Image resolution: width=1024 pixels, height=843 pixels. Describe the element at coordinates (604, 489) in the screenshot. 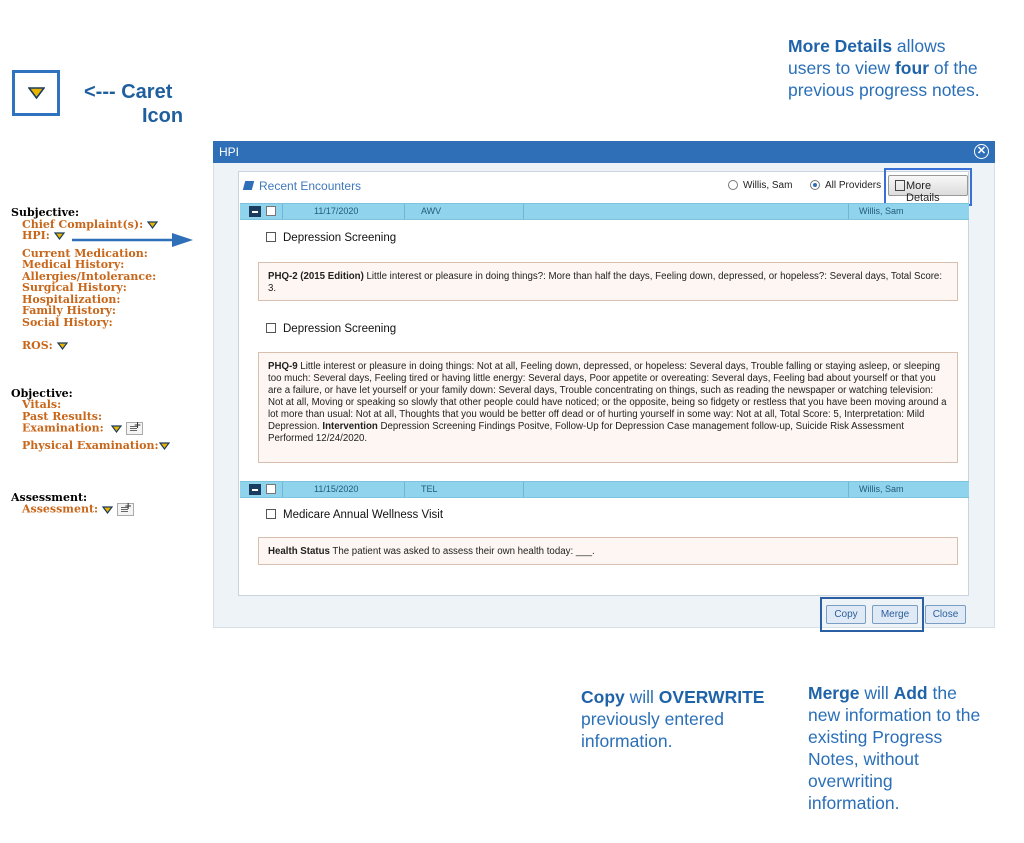

I see `encounter-row: 11/15/2020 TEL Willis, Sam` at that location.